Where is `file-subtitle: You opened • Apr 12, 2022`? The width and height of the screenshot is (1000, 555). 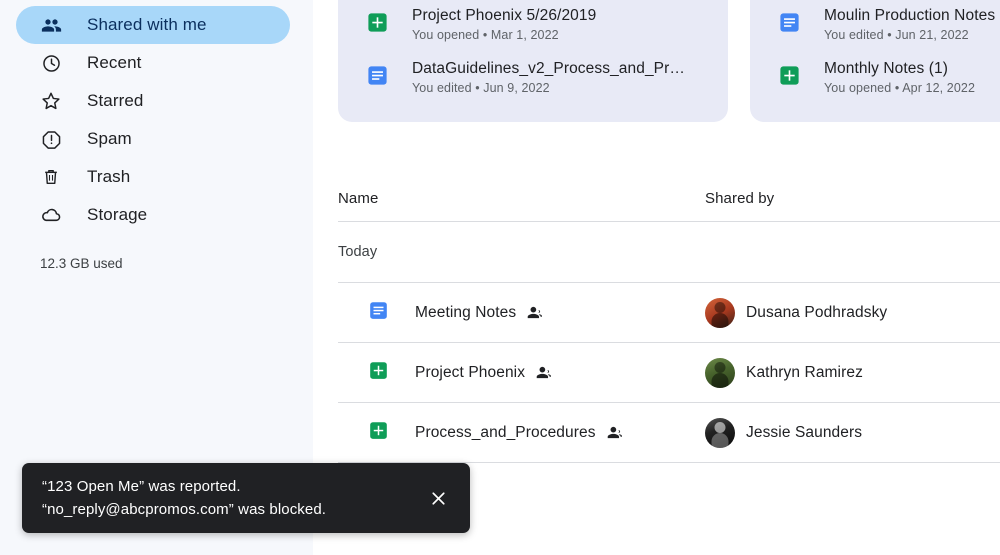 file-subtitle: You opened • Apr 12, 2022 is located at coordinates (899, 88).